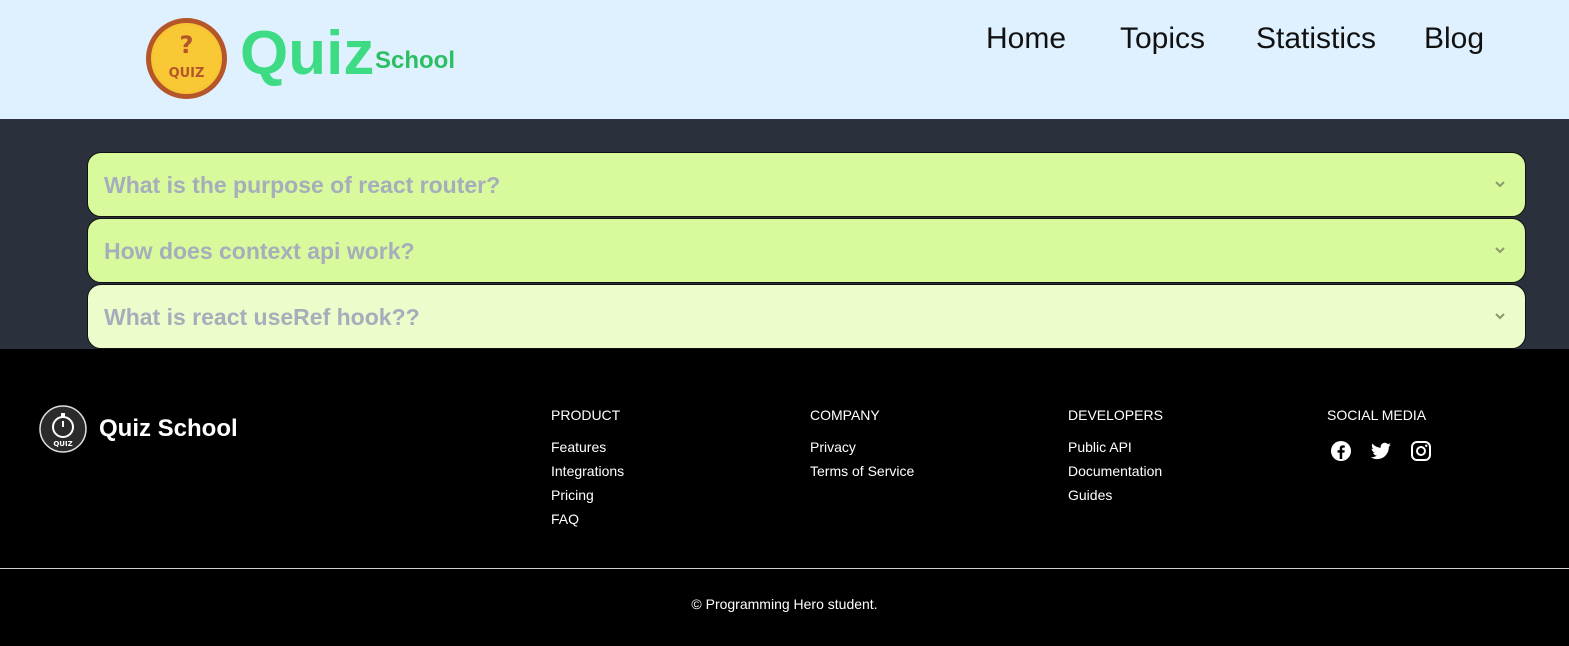 The width and height of the screenshot is (1569, 646). I want to click on footer-heading-company: COMPANY, so click(845, 415).